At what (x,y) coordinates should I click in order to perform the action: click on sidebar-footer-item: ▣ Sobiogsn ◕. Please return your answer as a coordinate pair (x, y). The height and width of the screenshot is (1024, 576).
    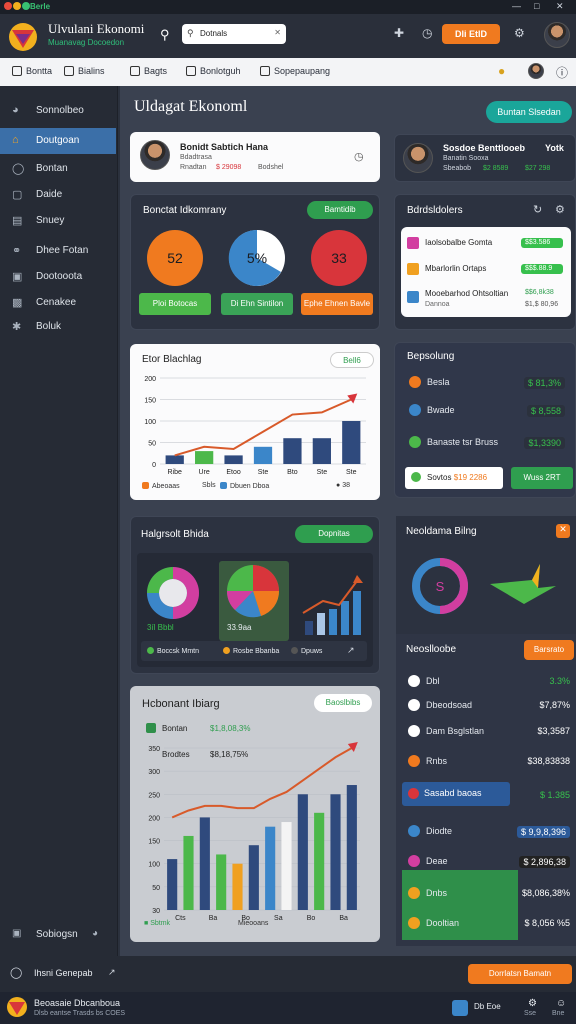
    Looking at the image, I should click on (58, 935).